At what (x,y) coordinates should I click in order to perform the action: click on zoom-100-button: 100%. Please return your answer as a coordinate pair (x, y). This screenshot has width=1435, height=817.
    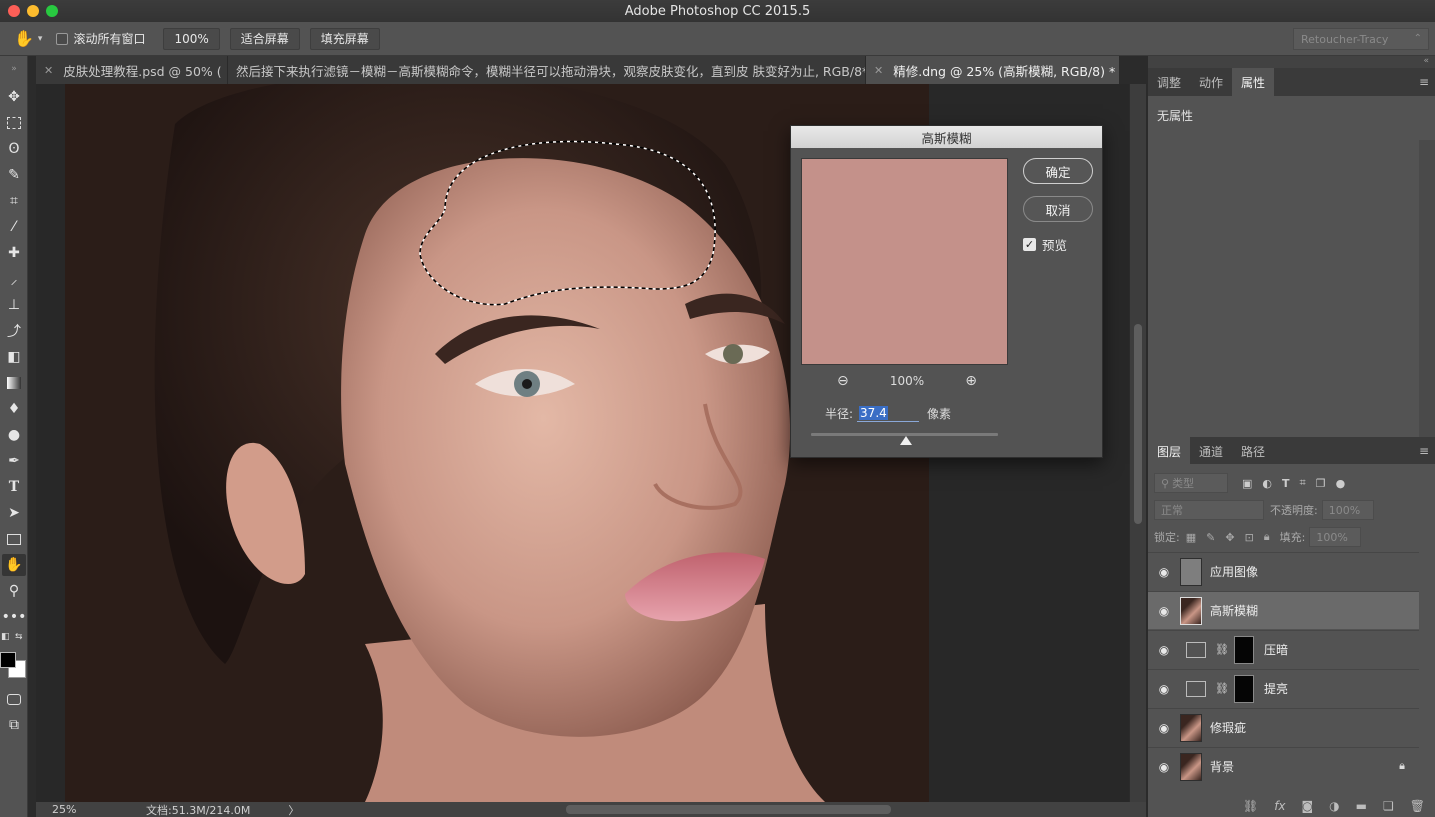
    Looking at the image, I should click on (191, 38).